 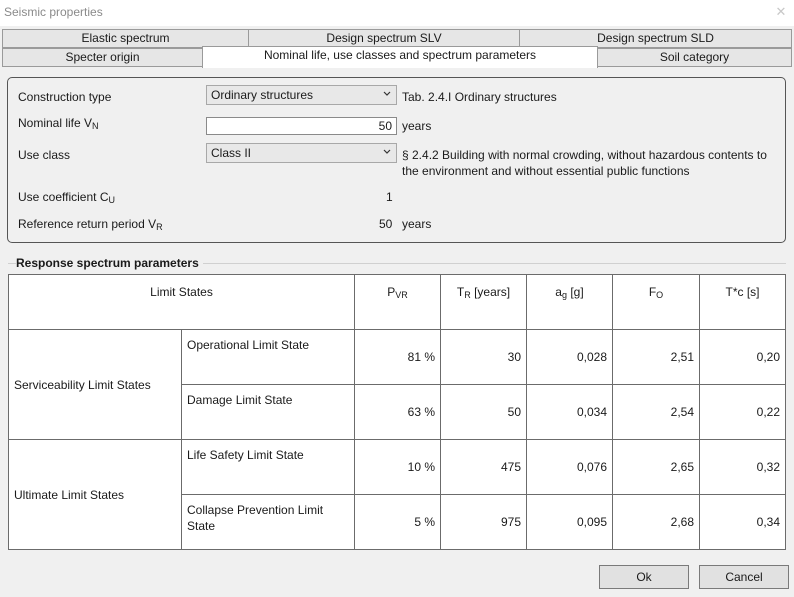 What do you see at coordinates (483, 467) in the screenshot?
I see `cell-tr: 475` at bounding box center [483, 467].